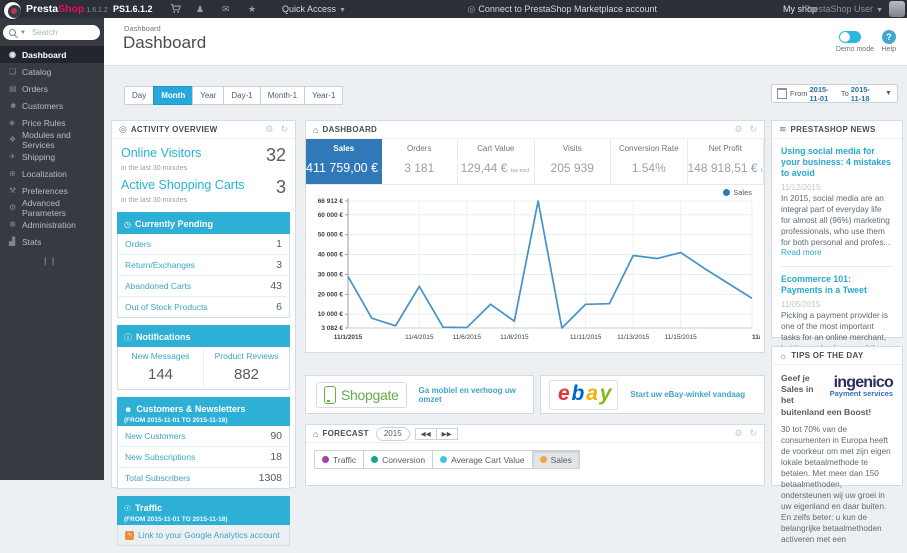  Describe the element at coordinates (856, 386) in the screenshot. I see `ingenico-logo: ingenico Payment services` at that location.